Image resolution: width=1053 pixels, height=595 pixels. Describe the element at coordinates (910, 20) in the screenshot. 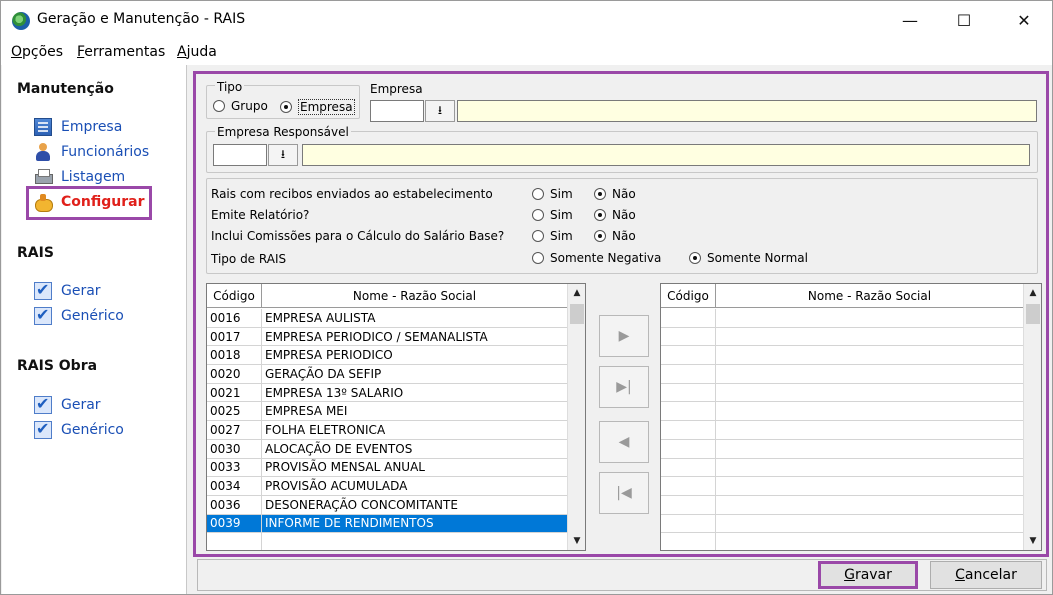

I see `minimize-button: —` at that location.